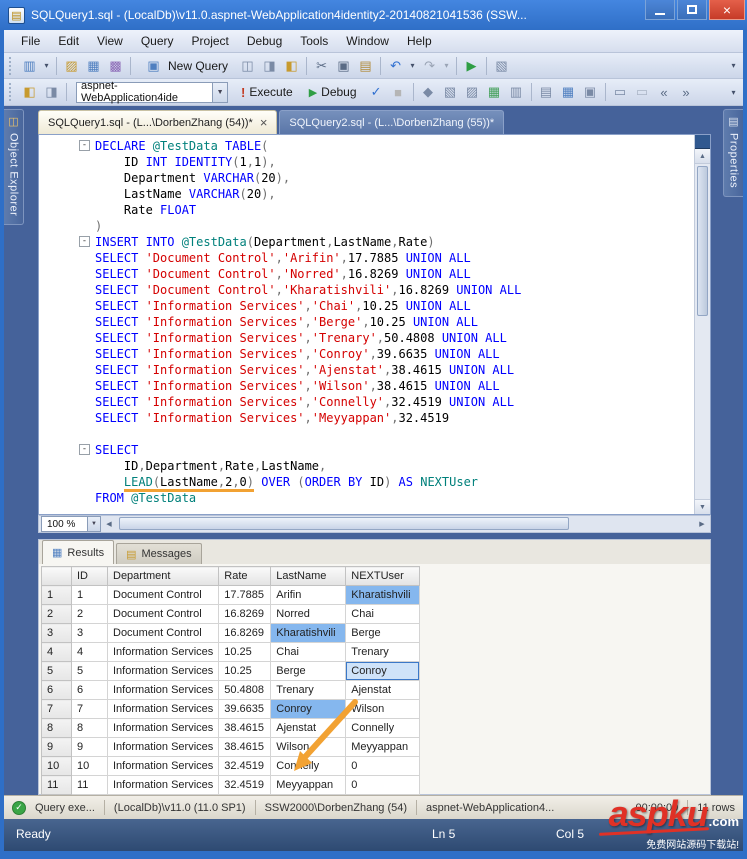 The height and width of the screenshot is (859, 747). What do you see at coordinates (163, 576) in the screenshot?
I see `grid-column-header: Department` at bounding box center [163, 576].